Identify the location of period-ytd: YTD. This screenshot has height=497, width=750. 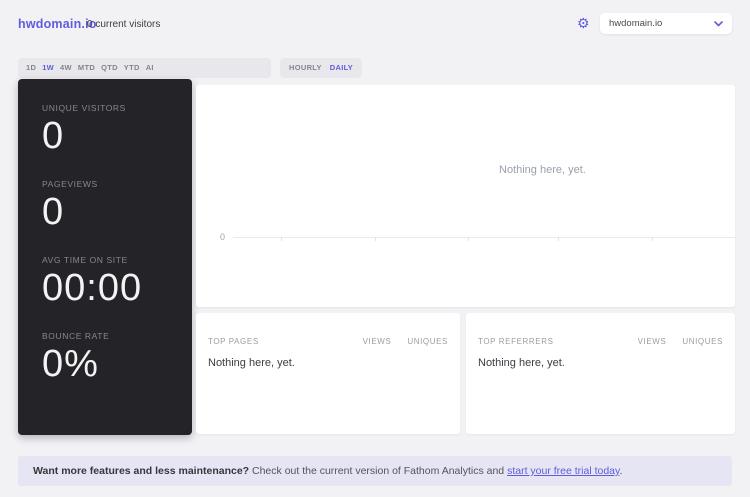
(132, 68).